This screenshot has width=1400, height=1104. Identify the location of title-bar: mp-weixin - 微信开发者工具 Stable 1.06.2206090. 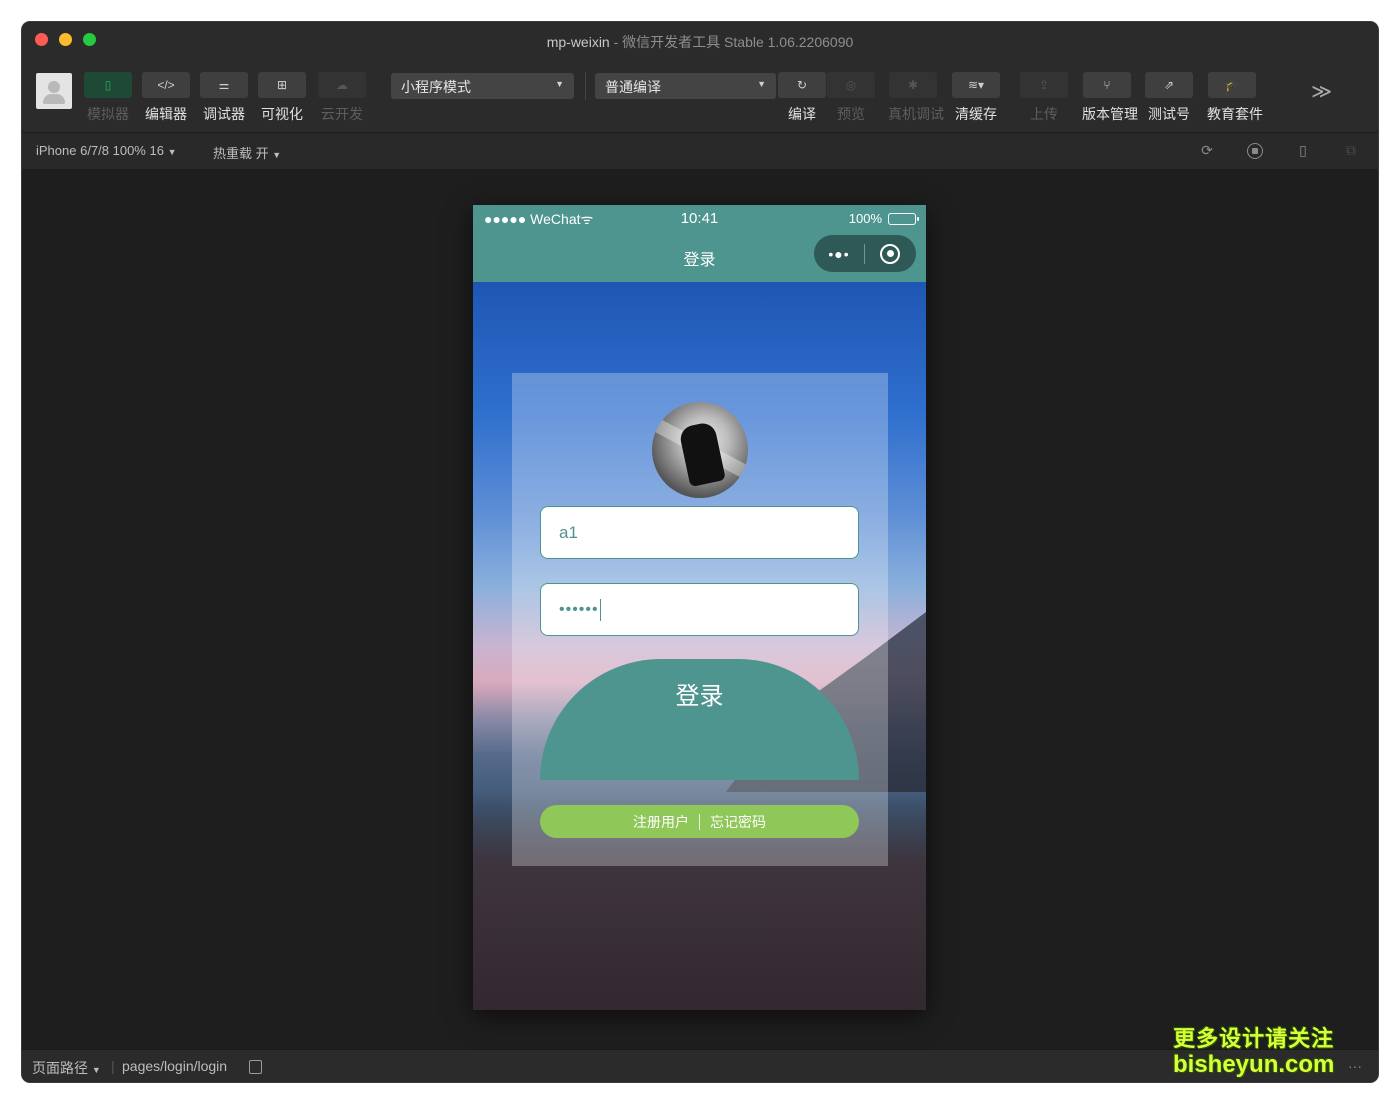
(700, 41).